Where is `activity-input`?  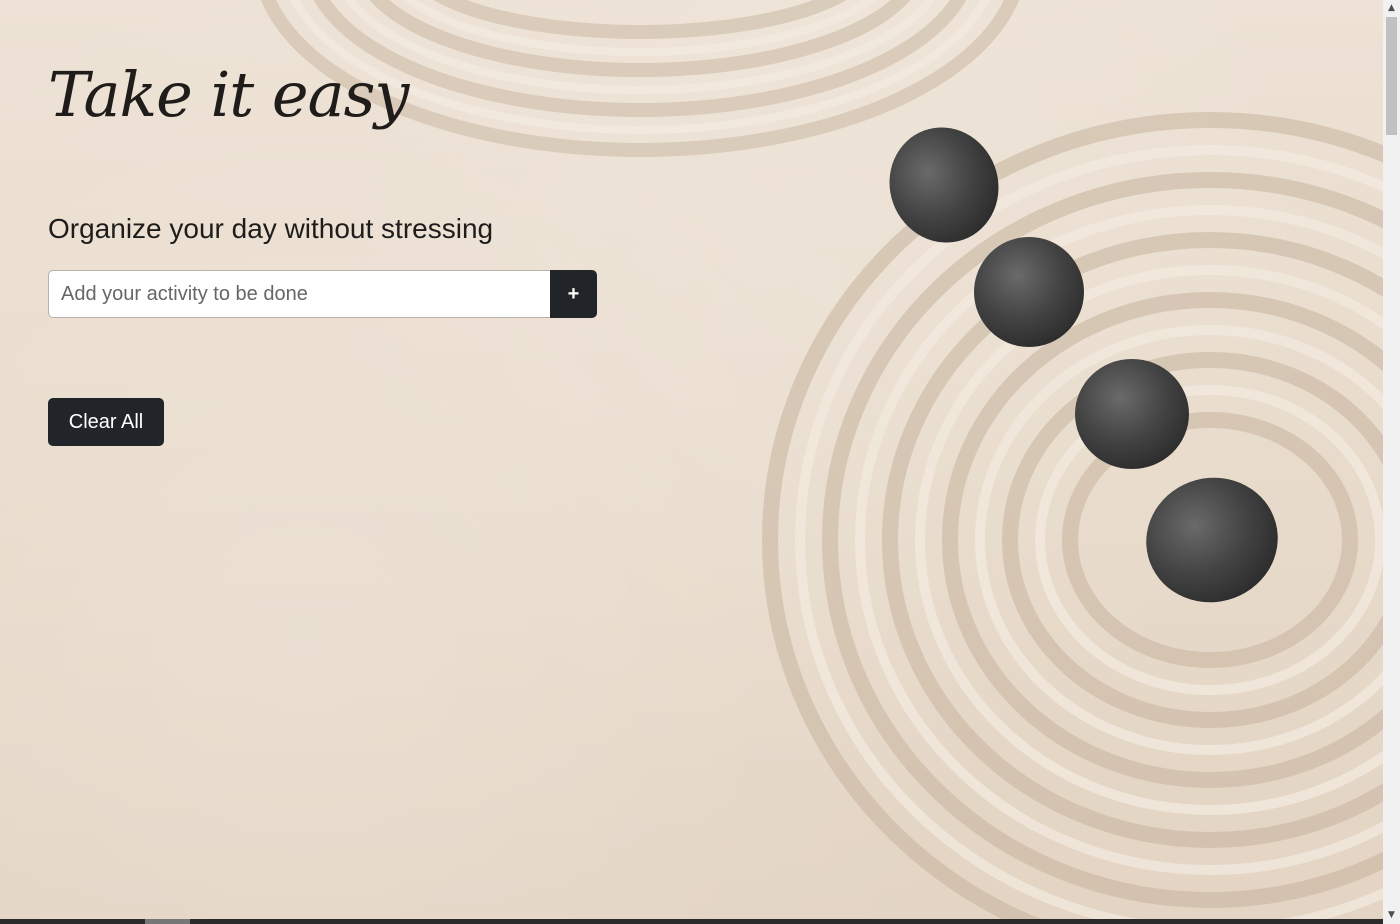 activity-input is located at coordinates (299, 294).